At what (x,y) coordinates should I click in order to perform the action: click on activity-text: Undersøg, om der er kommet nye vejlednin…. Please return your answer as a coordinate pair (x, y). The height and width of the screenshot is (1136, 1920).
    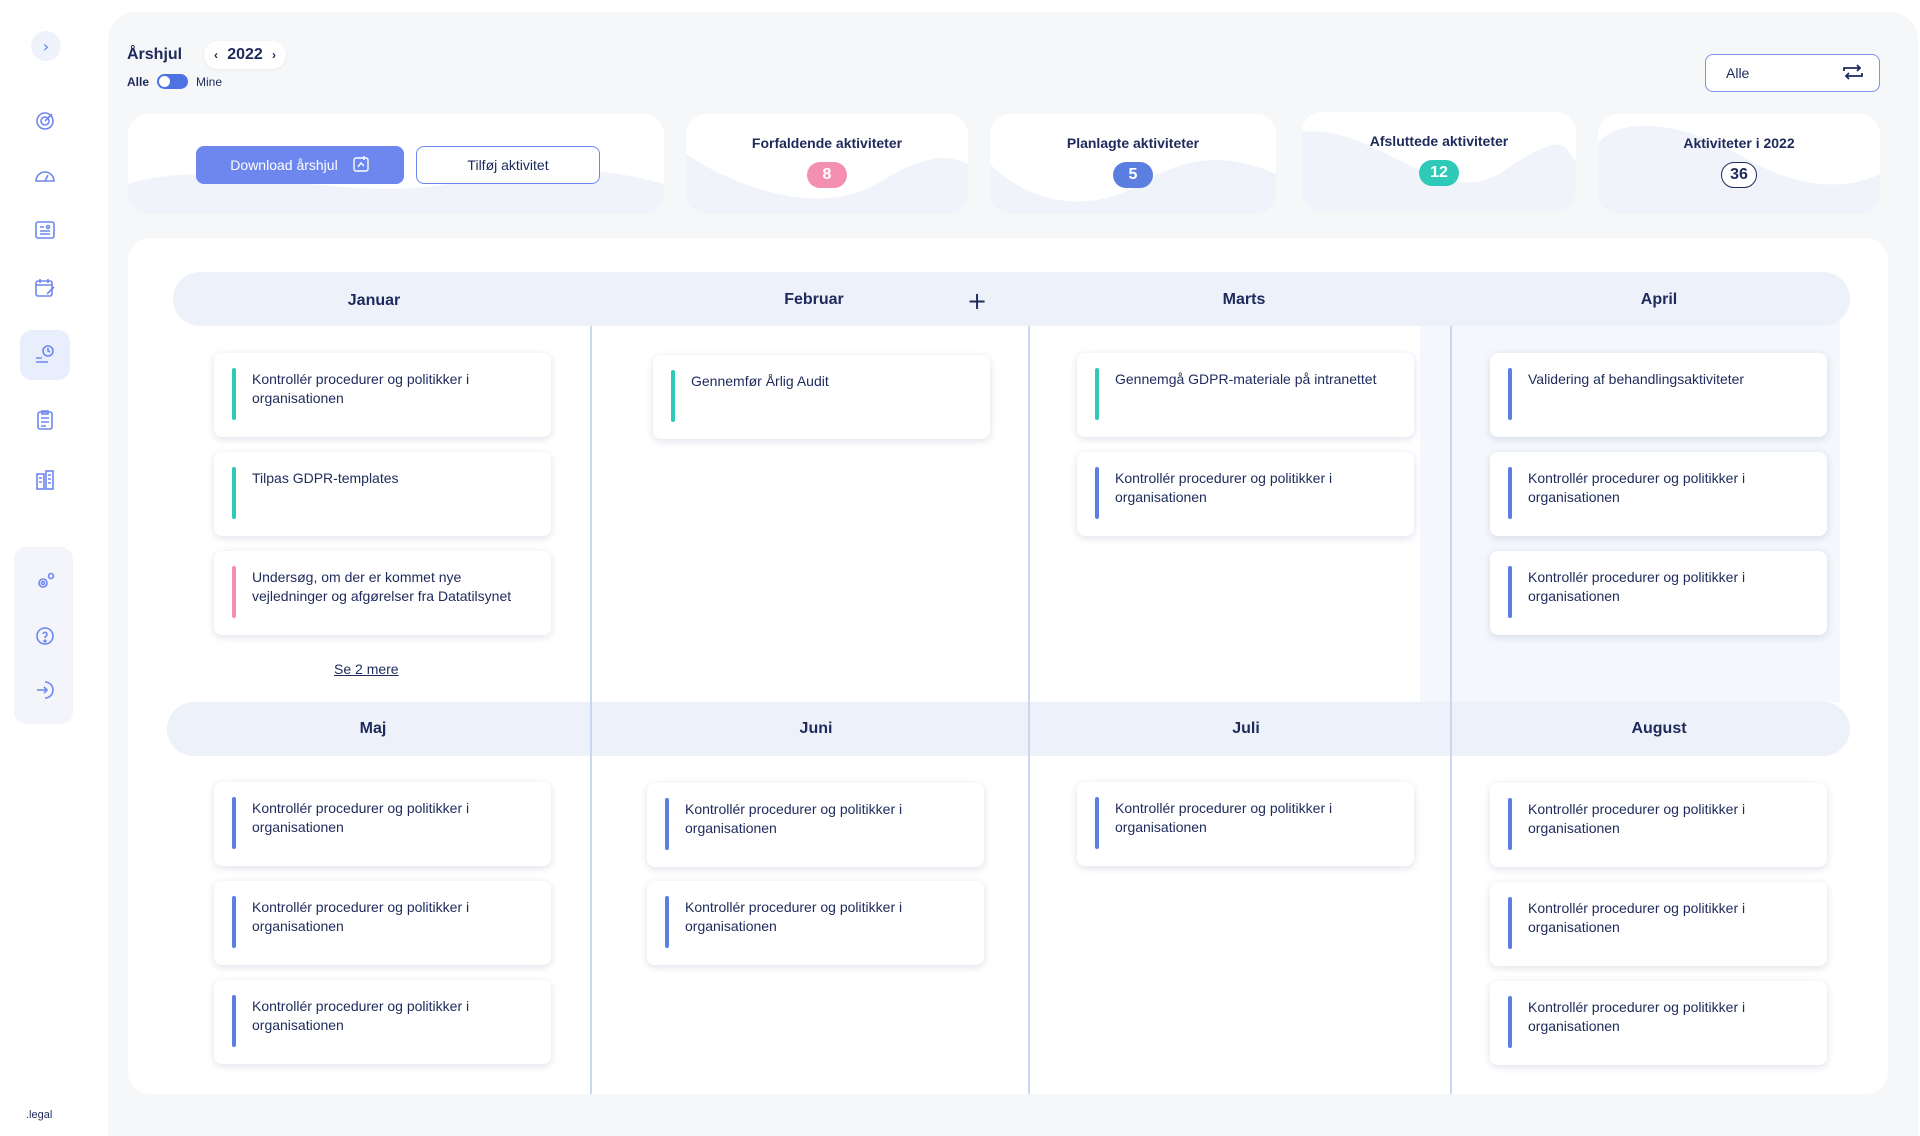
    Looking at the image, I should click on (382, 586).